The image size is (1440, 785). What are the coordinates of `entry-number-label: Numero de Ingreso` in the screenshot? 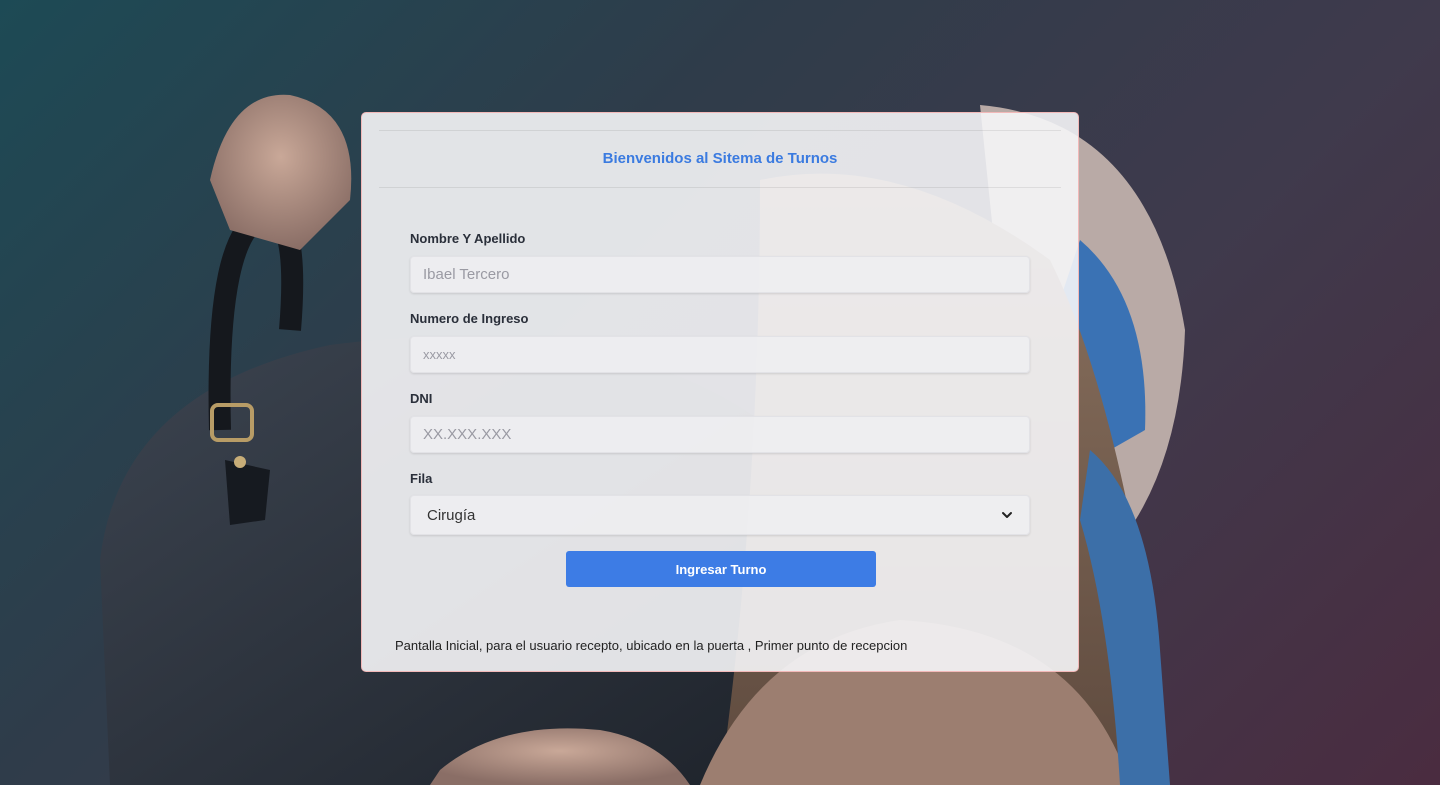 It's located at (469, 318).